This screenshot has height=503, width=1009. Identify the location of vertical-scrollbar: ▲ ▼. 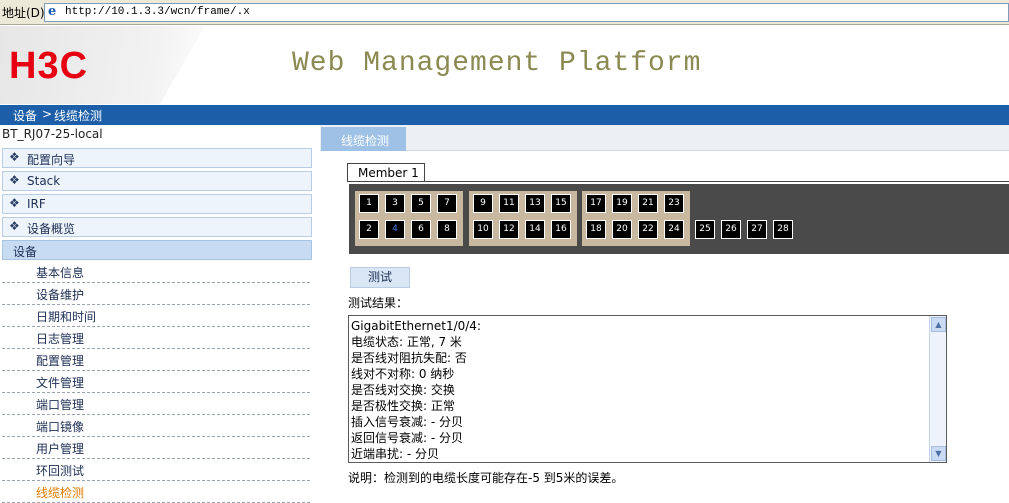
(937, 389).